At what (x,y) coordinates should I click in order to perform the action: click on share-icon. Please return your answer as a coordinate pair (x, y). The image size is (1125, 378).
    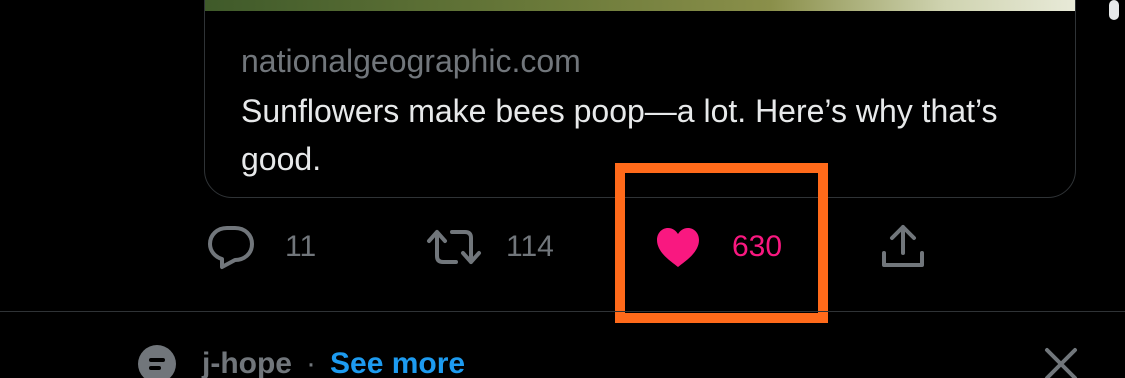
    Looking at the image, I should click on (903, 246).